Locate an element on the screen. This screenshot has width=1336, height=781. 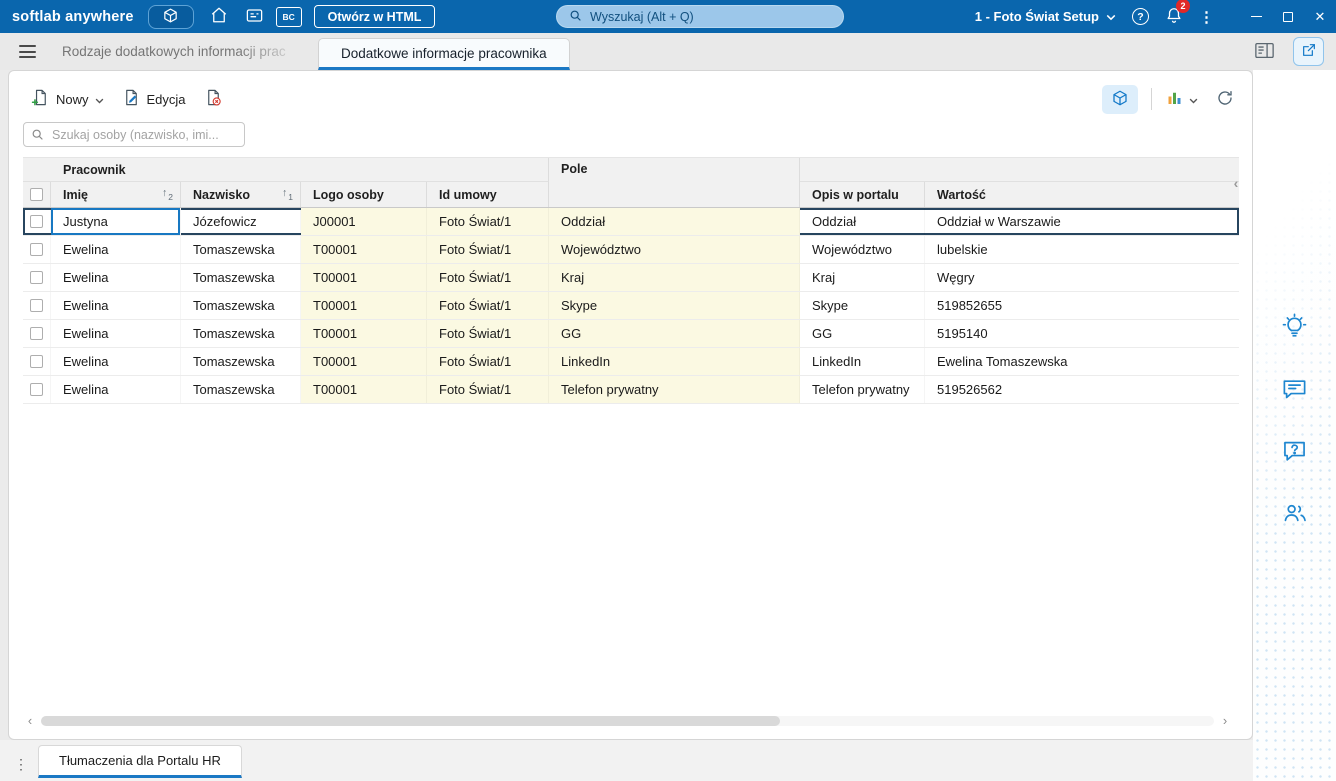
column-header-opis-w-portalu: Opis w portalu is located at coordinates (862, 194).